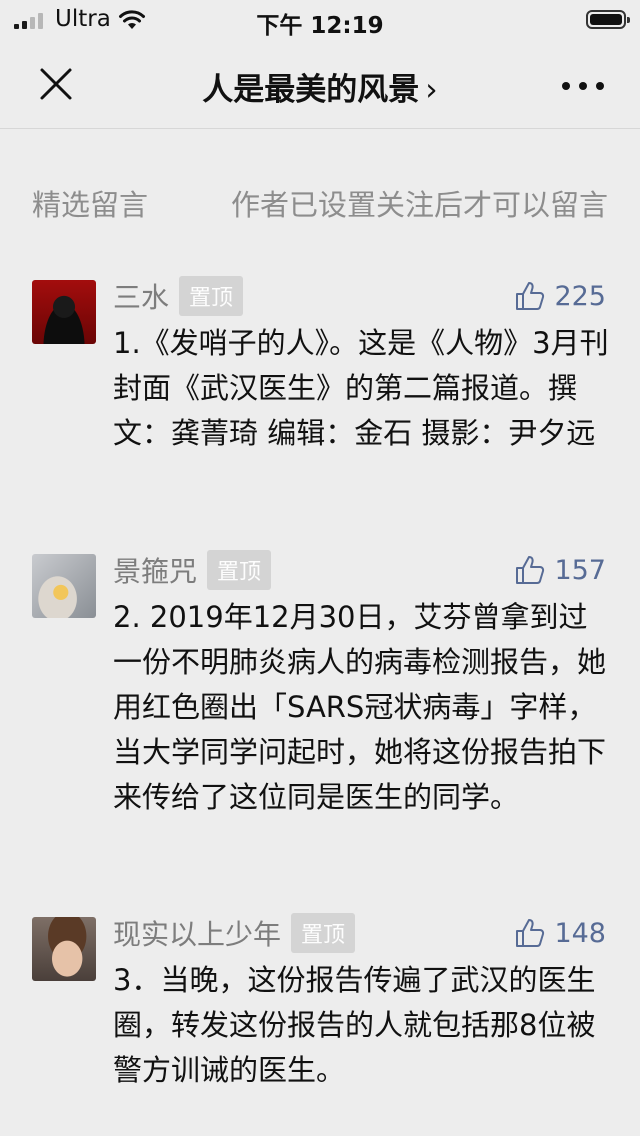 Image resolution: width=640 pixels, height=1136 pixels. I want to click on chevron-right-icon: ›, so click(431, 90).